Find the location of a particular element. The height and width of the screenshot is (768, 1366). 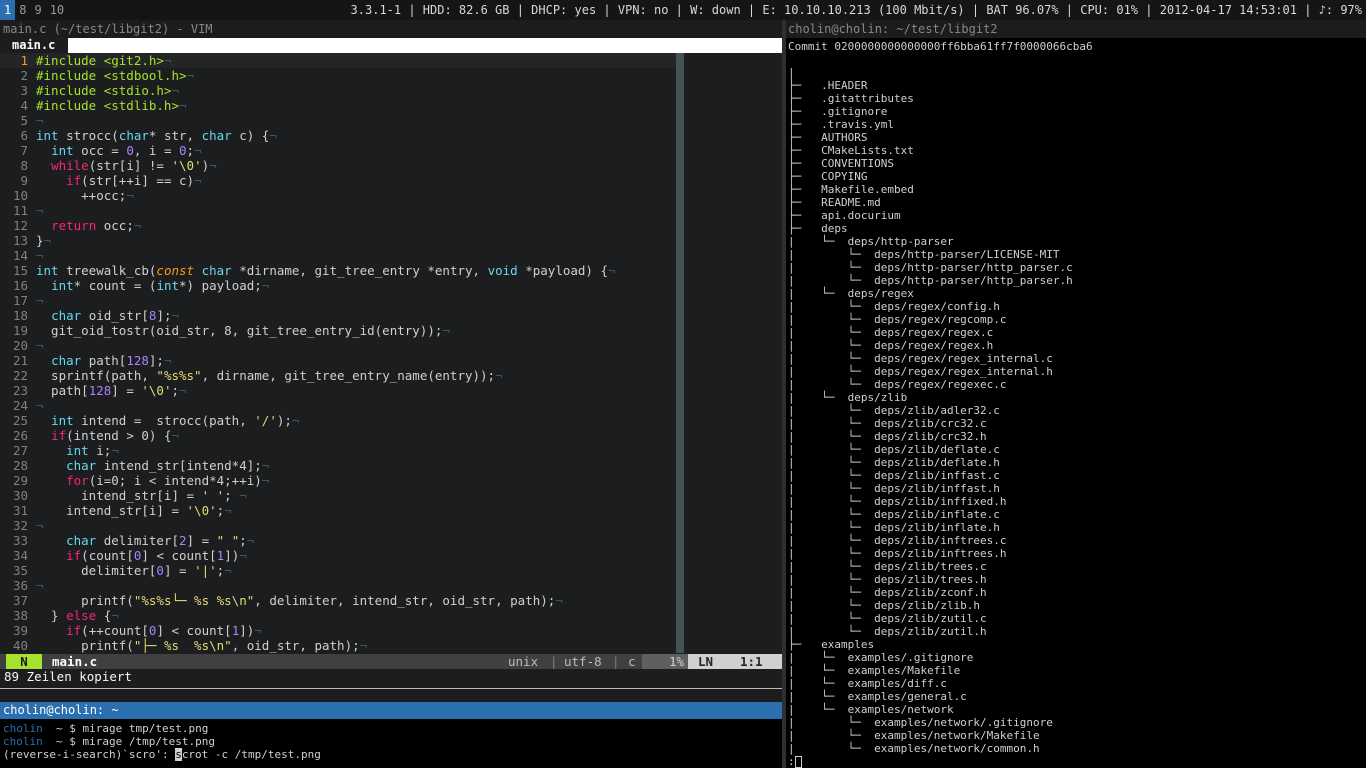

tree-line: ├─ .gitignore is located at coordinates (838, 111).